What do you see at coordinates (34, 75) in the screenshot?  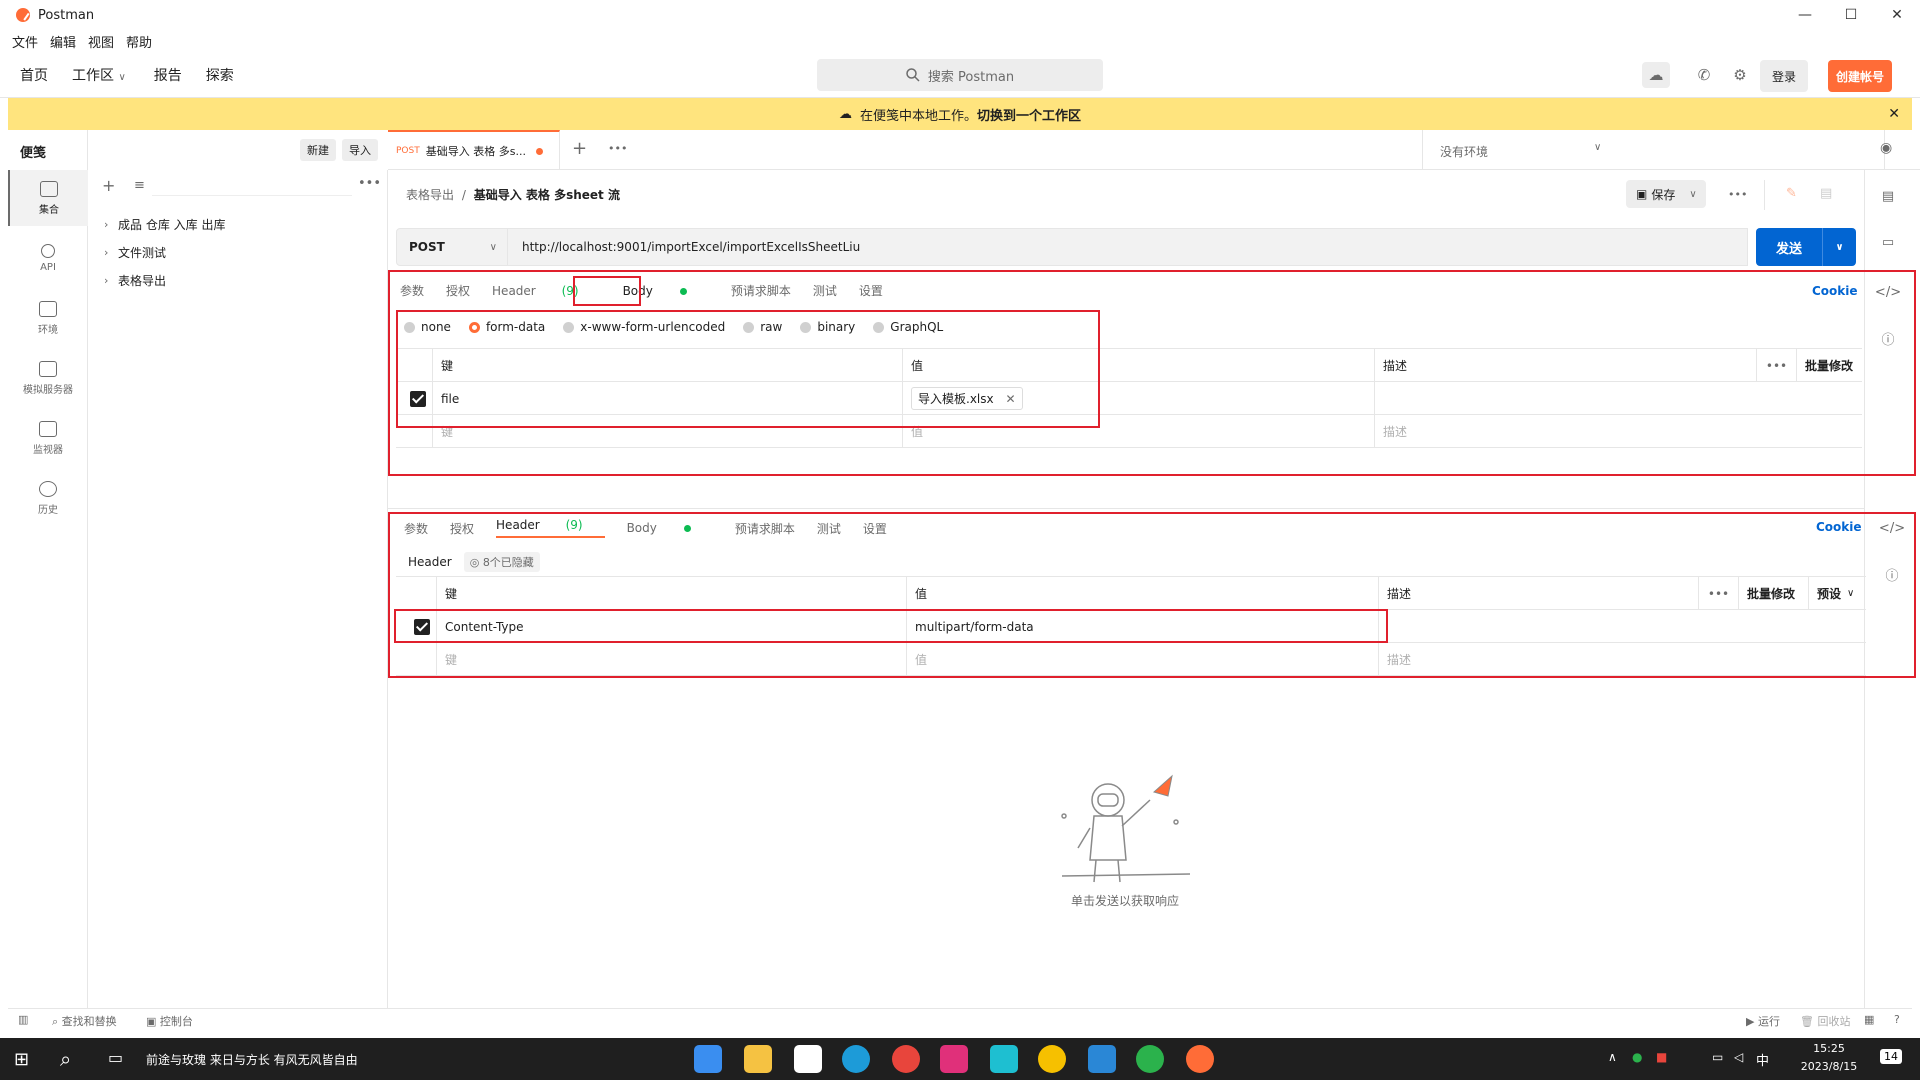 I see `nav-home: 首页` at bounding box center [34, 75].